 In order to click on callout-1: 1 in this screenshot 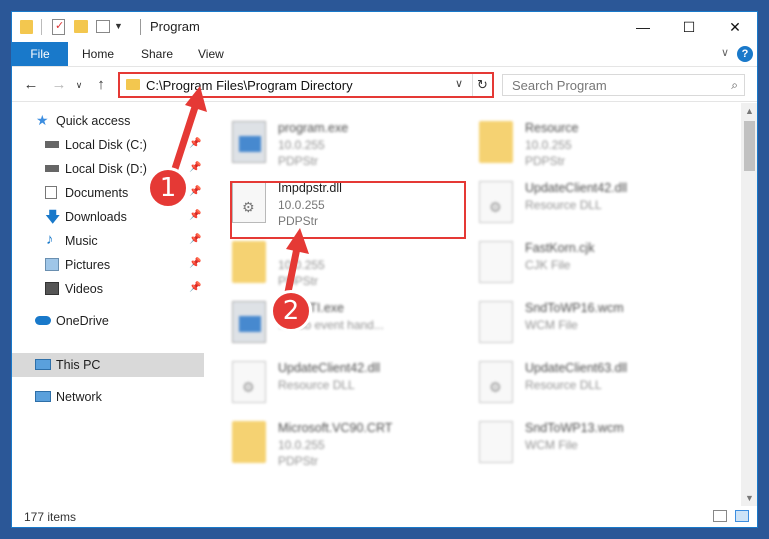, I will do `click(168, 188)`.